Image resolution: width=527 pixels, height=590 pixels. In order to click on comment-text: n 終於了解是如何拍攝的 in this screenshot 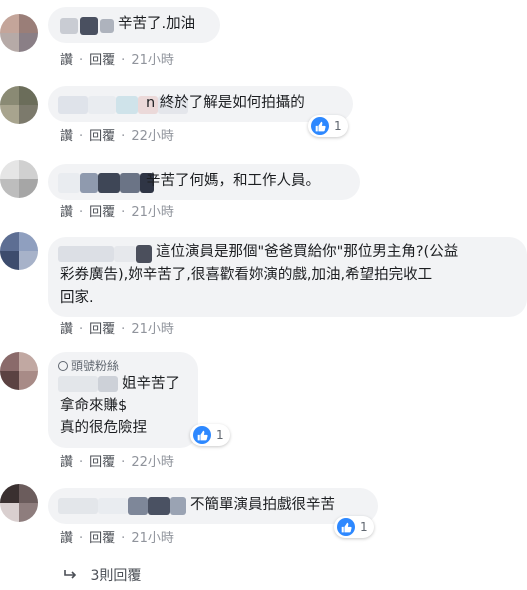, I will do `click(225, 103)`.